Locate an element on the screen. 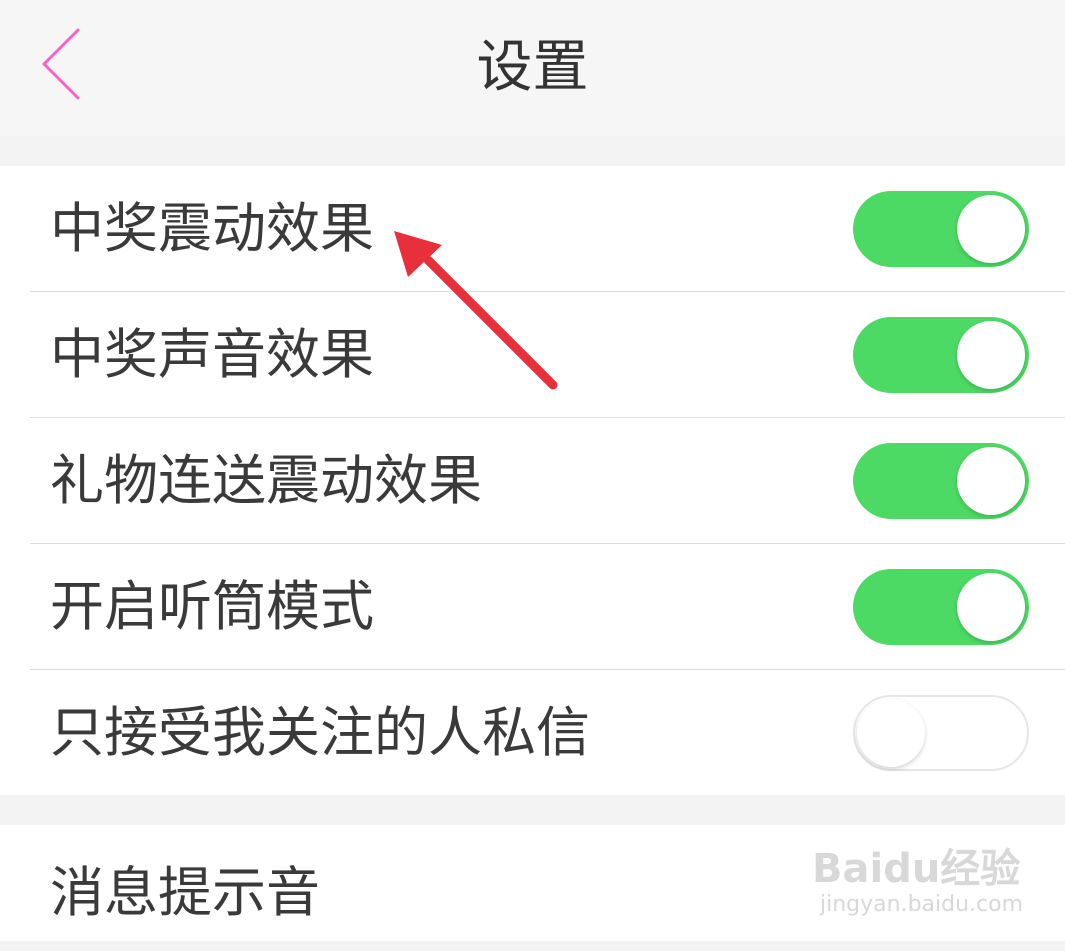 The image size is (1065, 951). settings-group-notifications: 消息提示音 is located at coordinates (532, 883).